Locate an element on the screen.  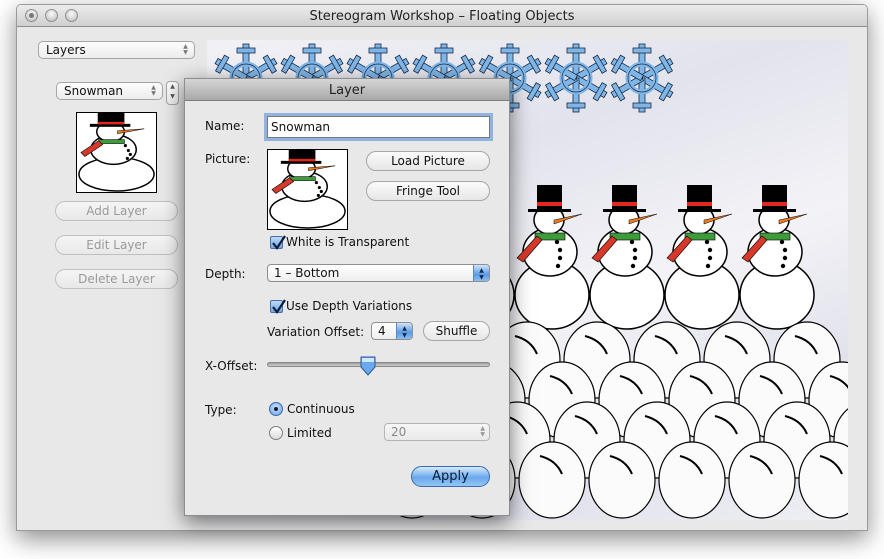
shuffle-button: Shuffle is located at coordinates (456, 331).